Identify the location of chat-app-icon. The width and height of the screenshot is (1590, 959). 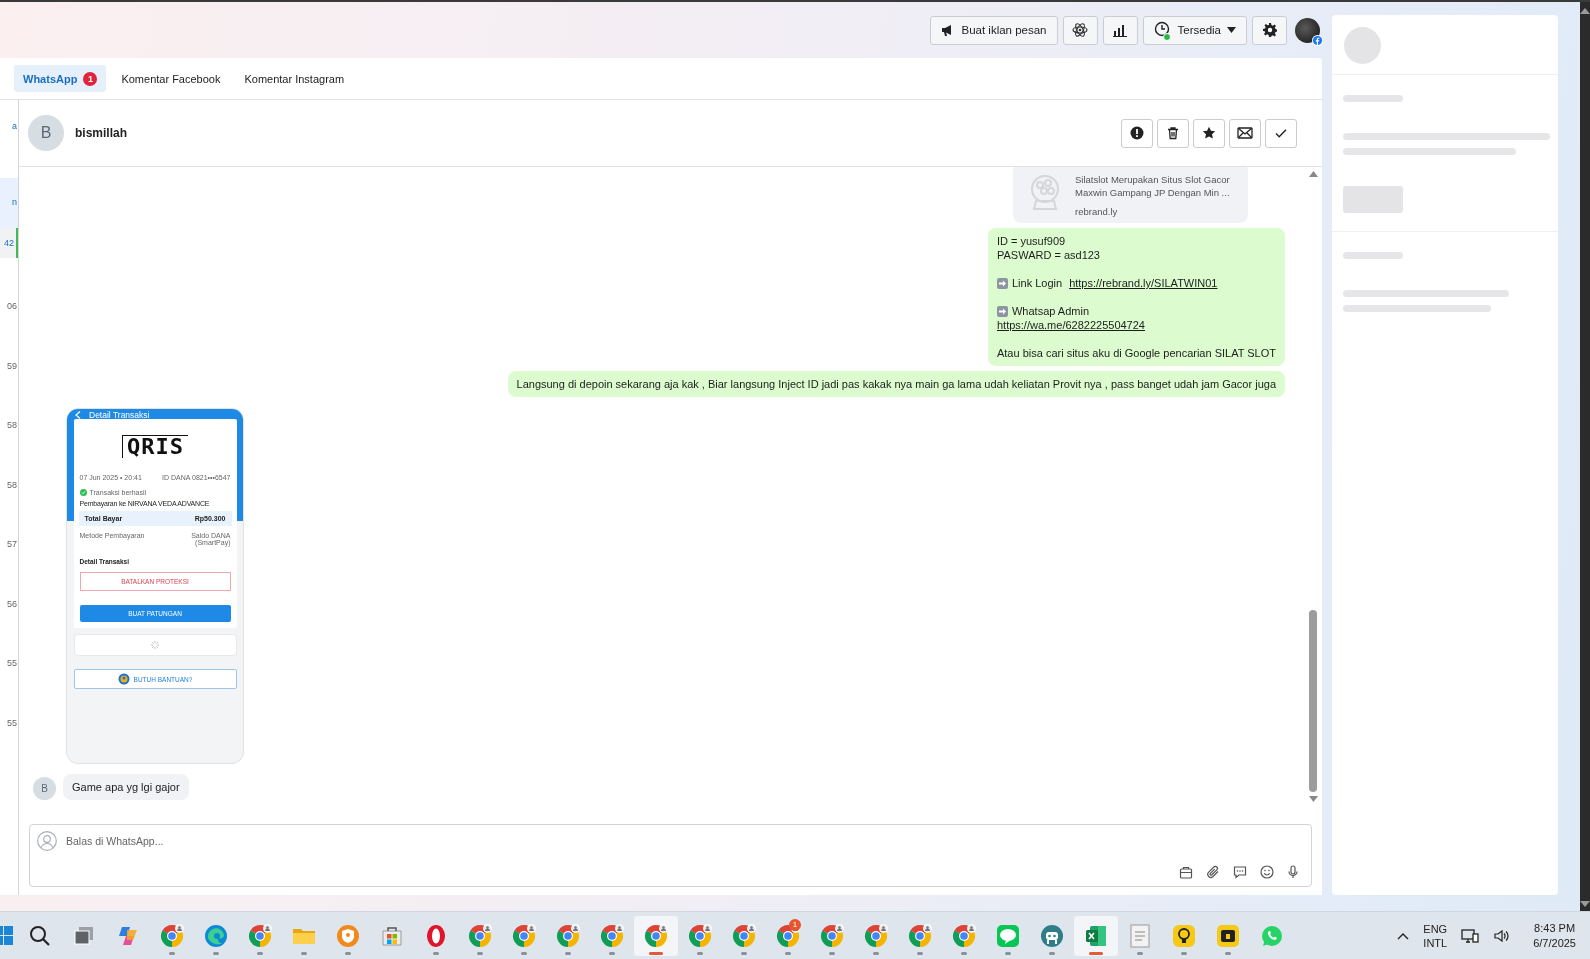
(1008, 935).